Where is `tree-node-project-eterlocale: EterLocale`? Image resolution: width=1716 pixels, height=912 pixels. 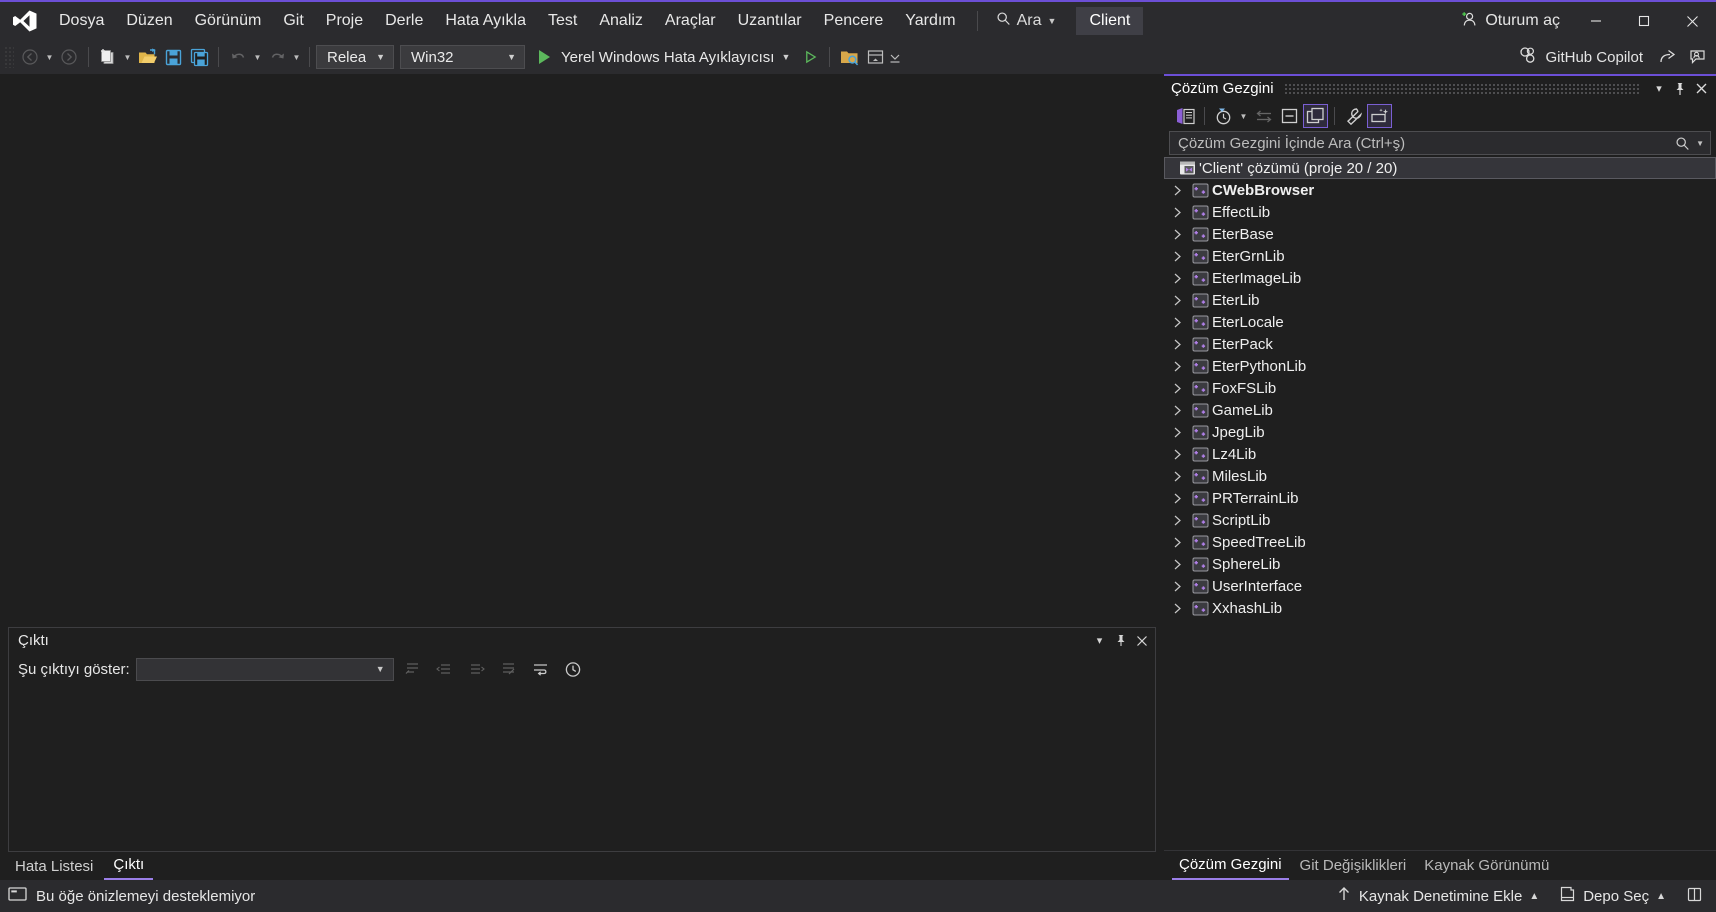
tree-node-project-eterlocale: EterLocale is located at coordinates (1440, 322).